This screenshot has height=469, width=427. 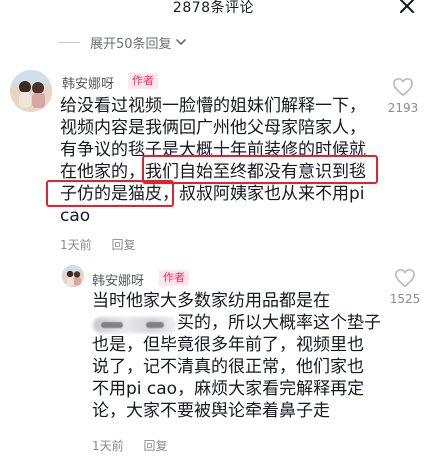 What do you see at coordinates (213, 128) in the screenshot?
I see `comment-text-line: 视频内容是我俩回广州他父母家陪家人，` at bounding box center [213, 128].